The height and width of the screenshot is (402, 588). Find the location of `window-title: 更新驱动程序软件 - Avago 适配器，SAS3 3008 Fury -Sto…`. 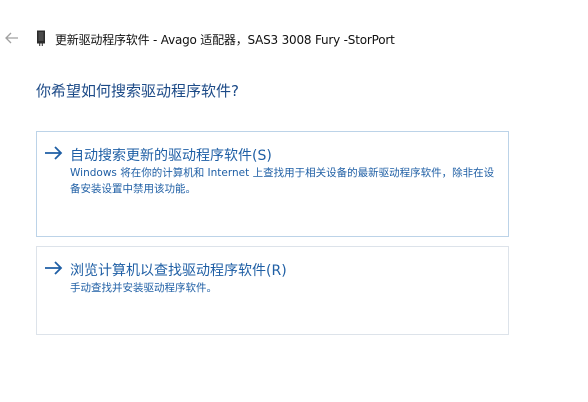

window-title: 更新驱动程序软件 - Avago 适配器，SAS3 3008 Fury -Sto… is located at coordinates (225, 40).